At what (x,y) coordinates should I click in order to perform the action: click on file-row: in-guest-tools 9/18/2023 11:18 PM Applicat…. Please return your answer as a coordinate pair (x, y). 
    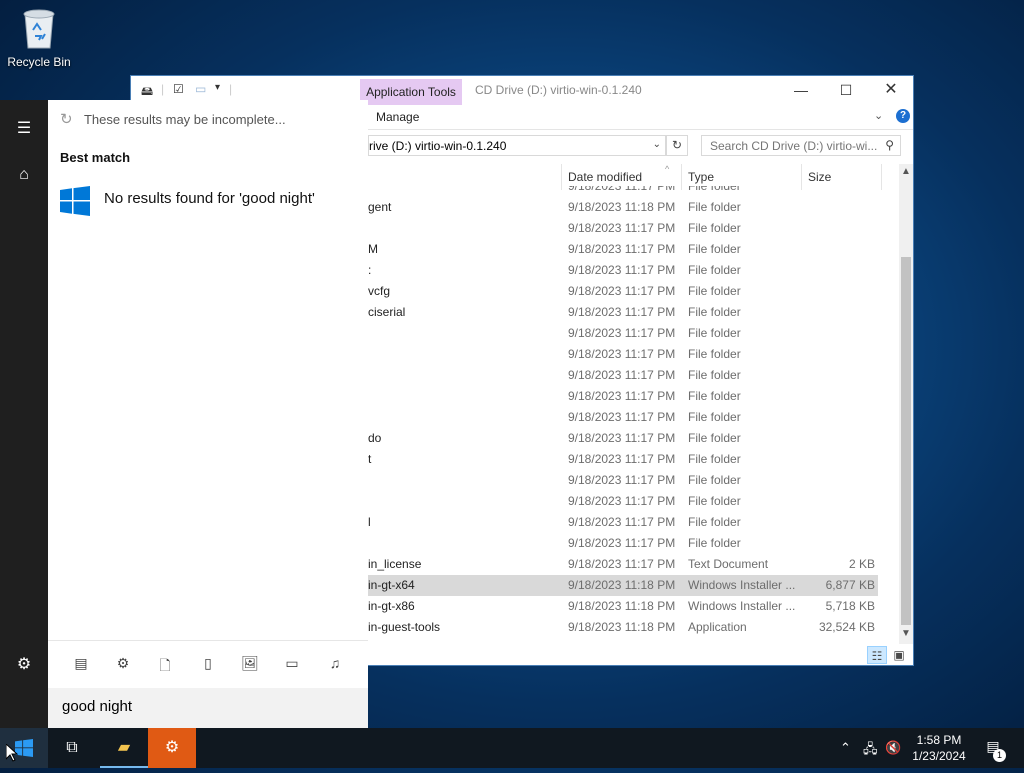
    Looking at the image, I should click on (623, 627).